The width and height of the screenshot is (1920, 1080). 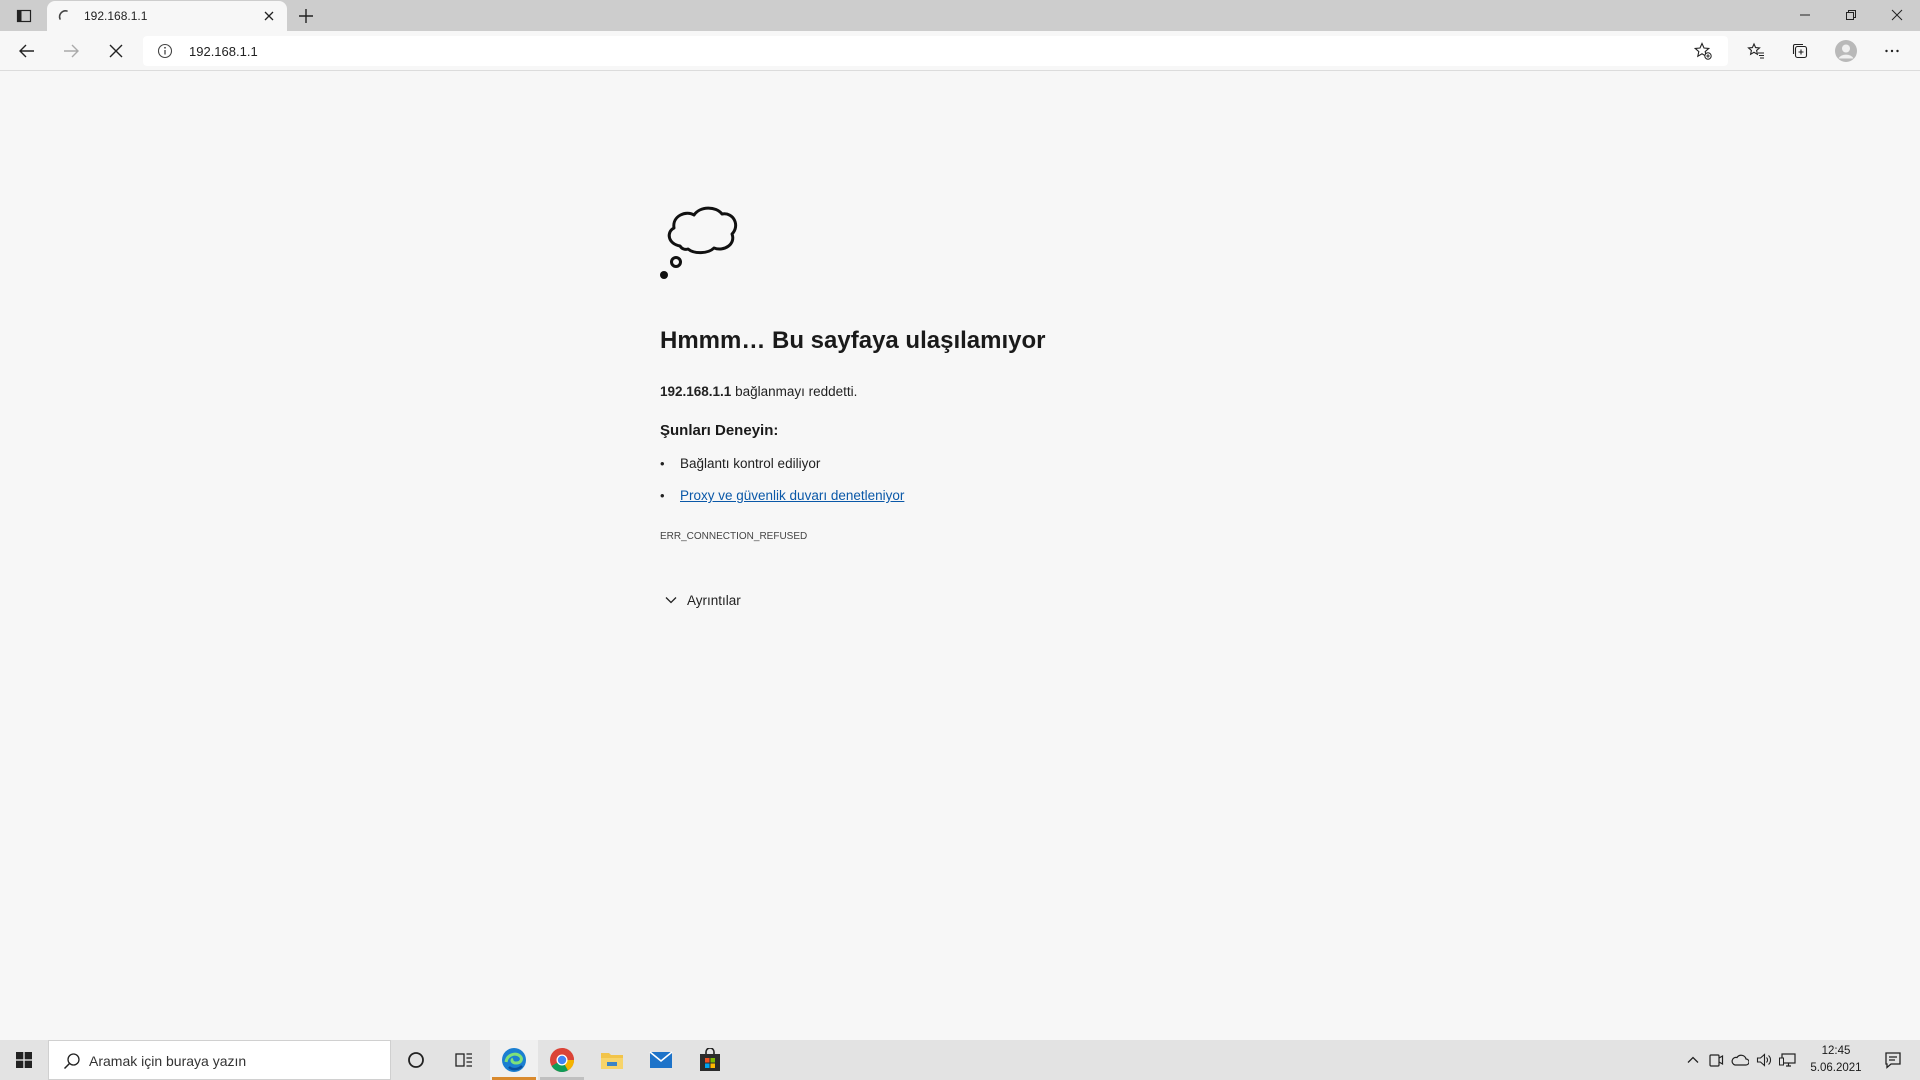 I want to click on details-button: Ayrıntılar, so click(x=700, y=600).